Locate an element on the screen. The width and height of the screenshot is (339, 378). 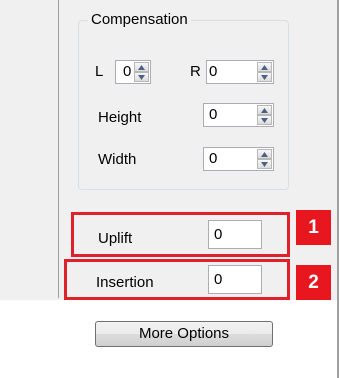
height-up-arrow-icon is located at coordinates (264, 110).